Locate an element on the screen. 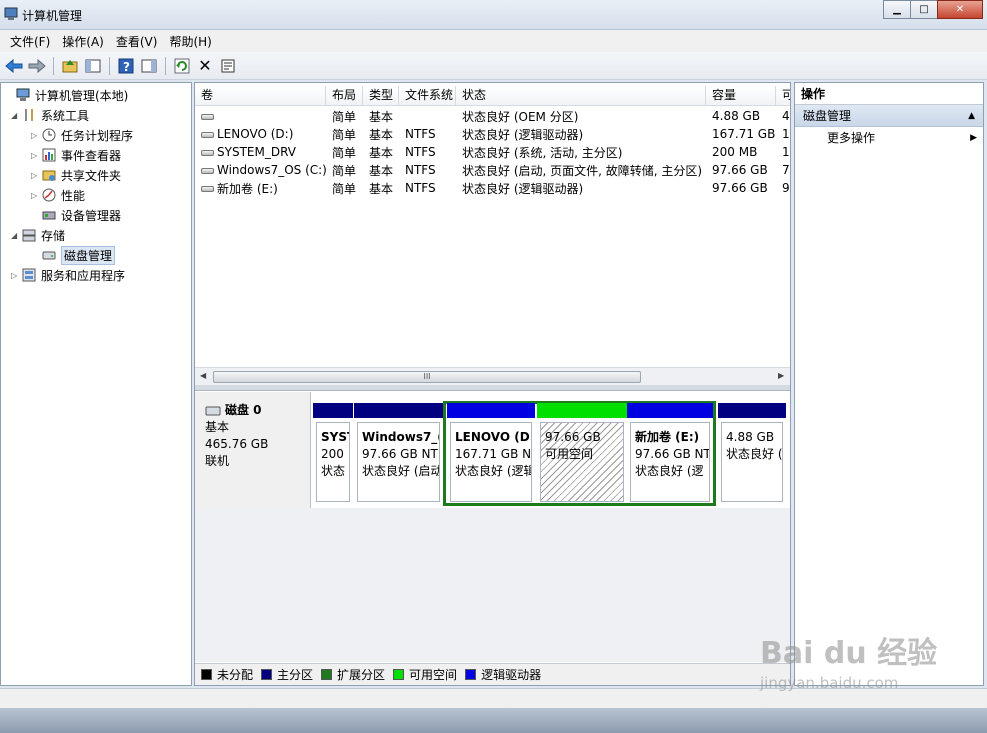 The image size is (987, 733). toolbar: ? ✕ is located at coordinates (493, 66).